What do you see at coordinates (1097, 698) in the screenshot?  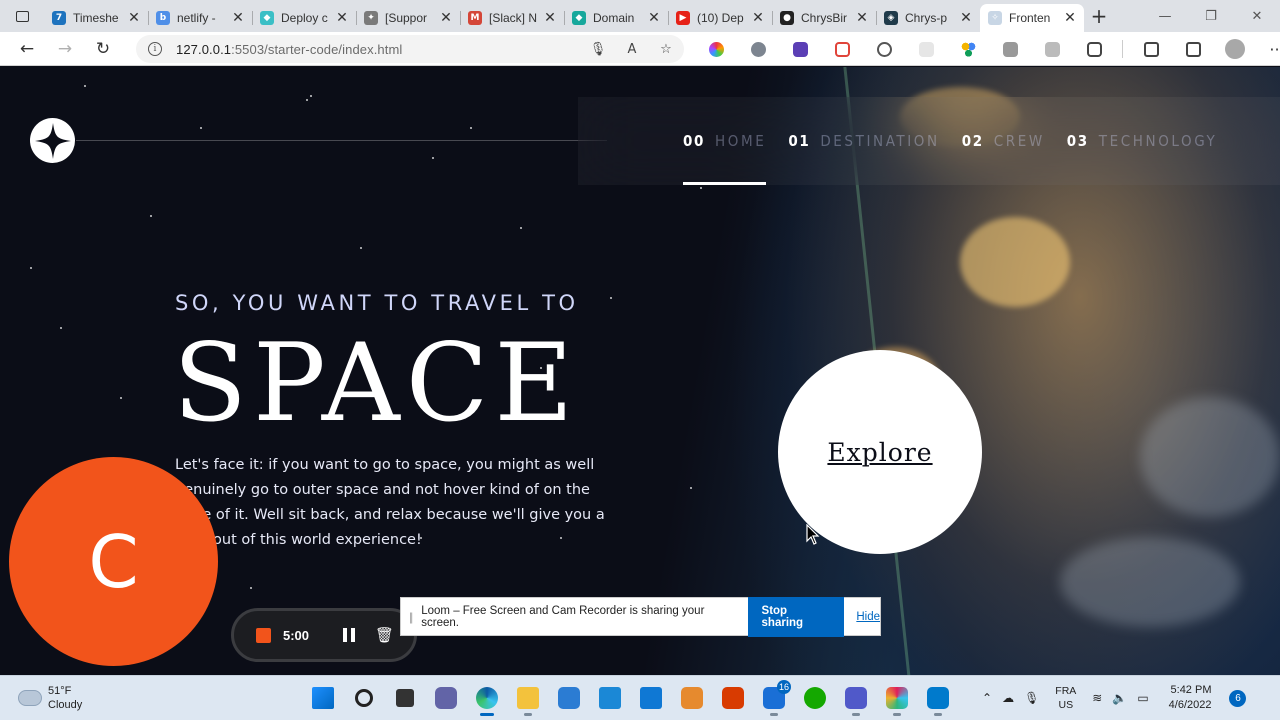 I see `wifi-icon: ≋` at bounding box center [1097, 698].